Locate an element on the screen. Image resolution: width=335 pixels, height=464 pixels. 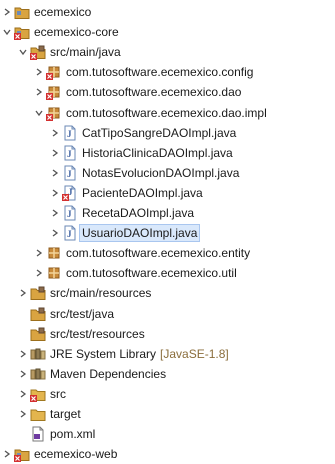
tree-item-label: RecetaDAOImpl.java is located at coordinates (138, 213).